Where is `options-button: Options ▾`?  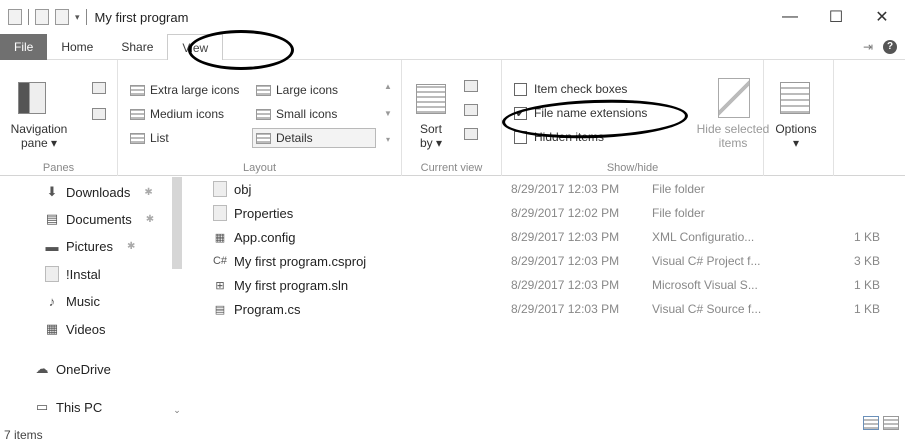 options-button: Options ▾ is located at coordinates (796, 136).